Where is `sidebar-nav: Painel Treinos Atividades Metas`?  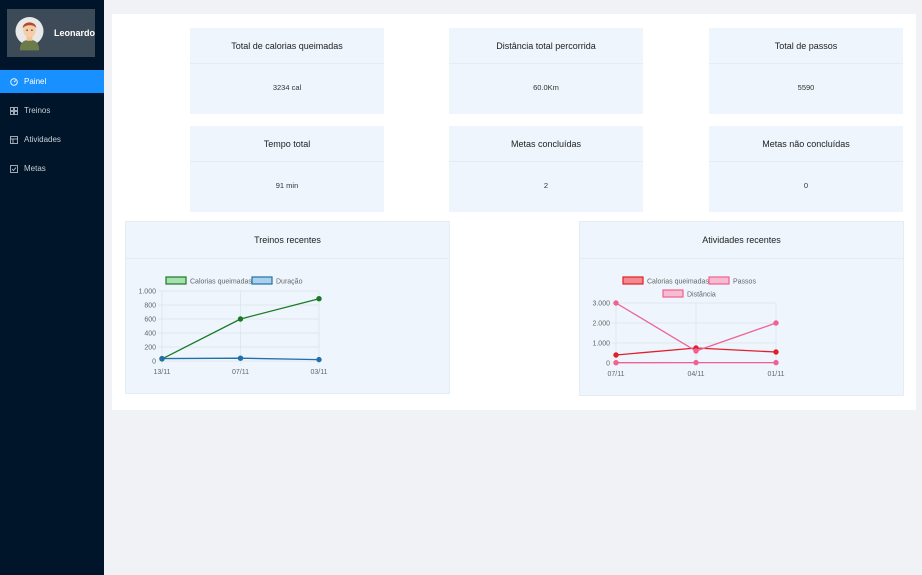
sidebar-nav: Painel Treinos Atividades Metas is located at coordinates (52, 128).